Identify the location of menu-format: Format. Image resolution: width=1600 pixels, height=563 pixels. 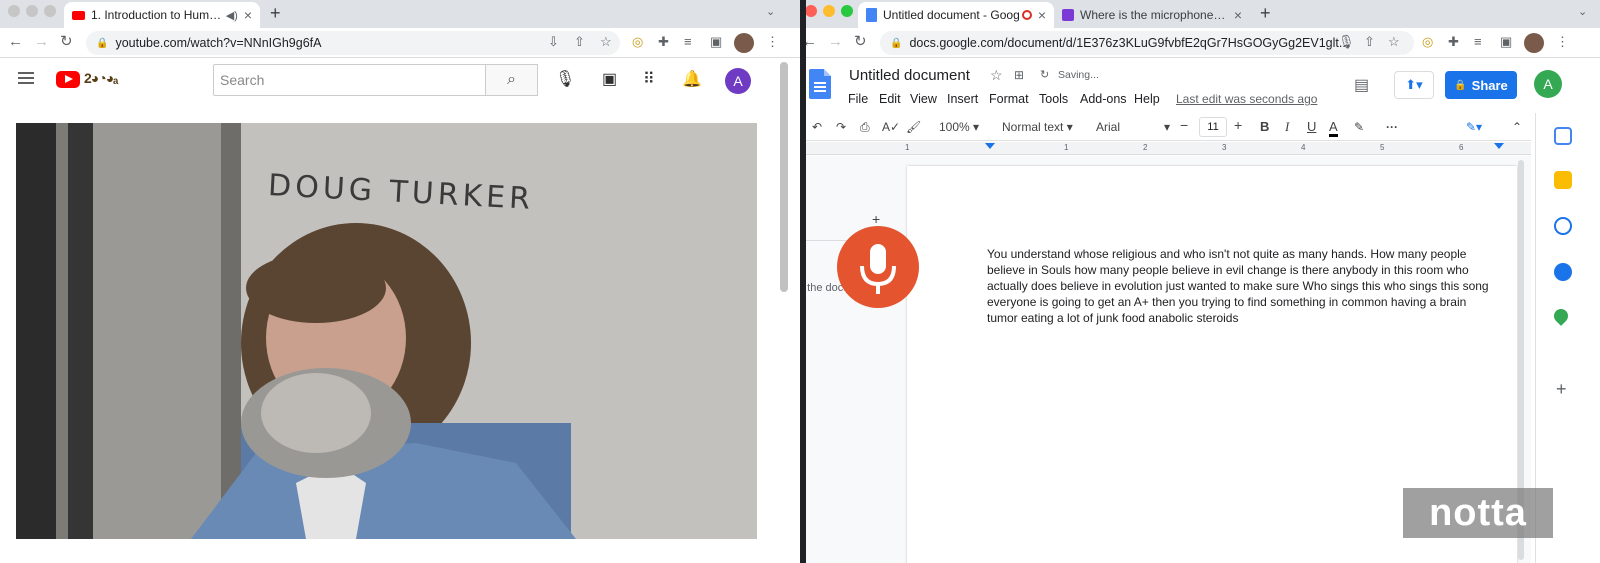
(1009, 99).